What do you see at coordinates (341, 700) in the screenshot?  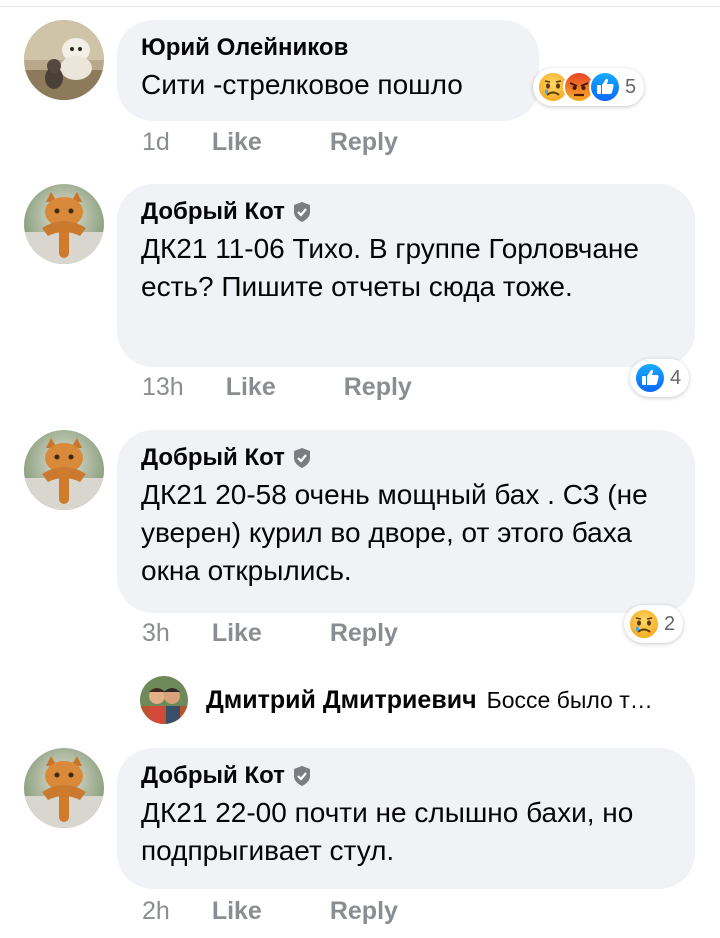 I see `reply-author: Дмитрий Дмитриевич` at bounding box center [341, 700].